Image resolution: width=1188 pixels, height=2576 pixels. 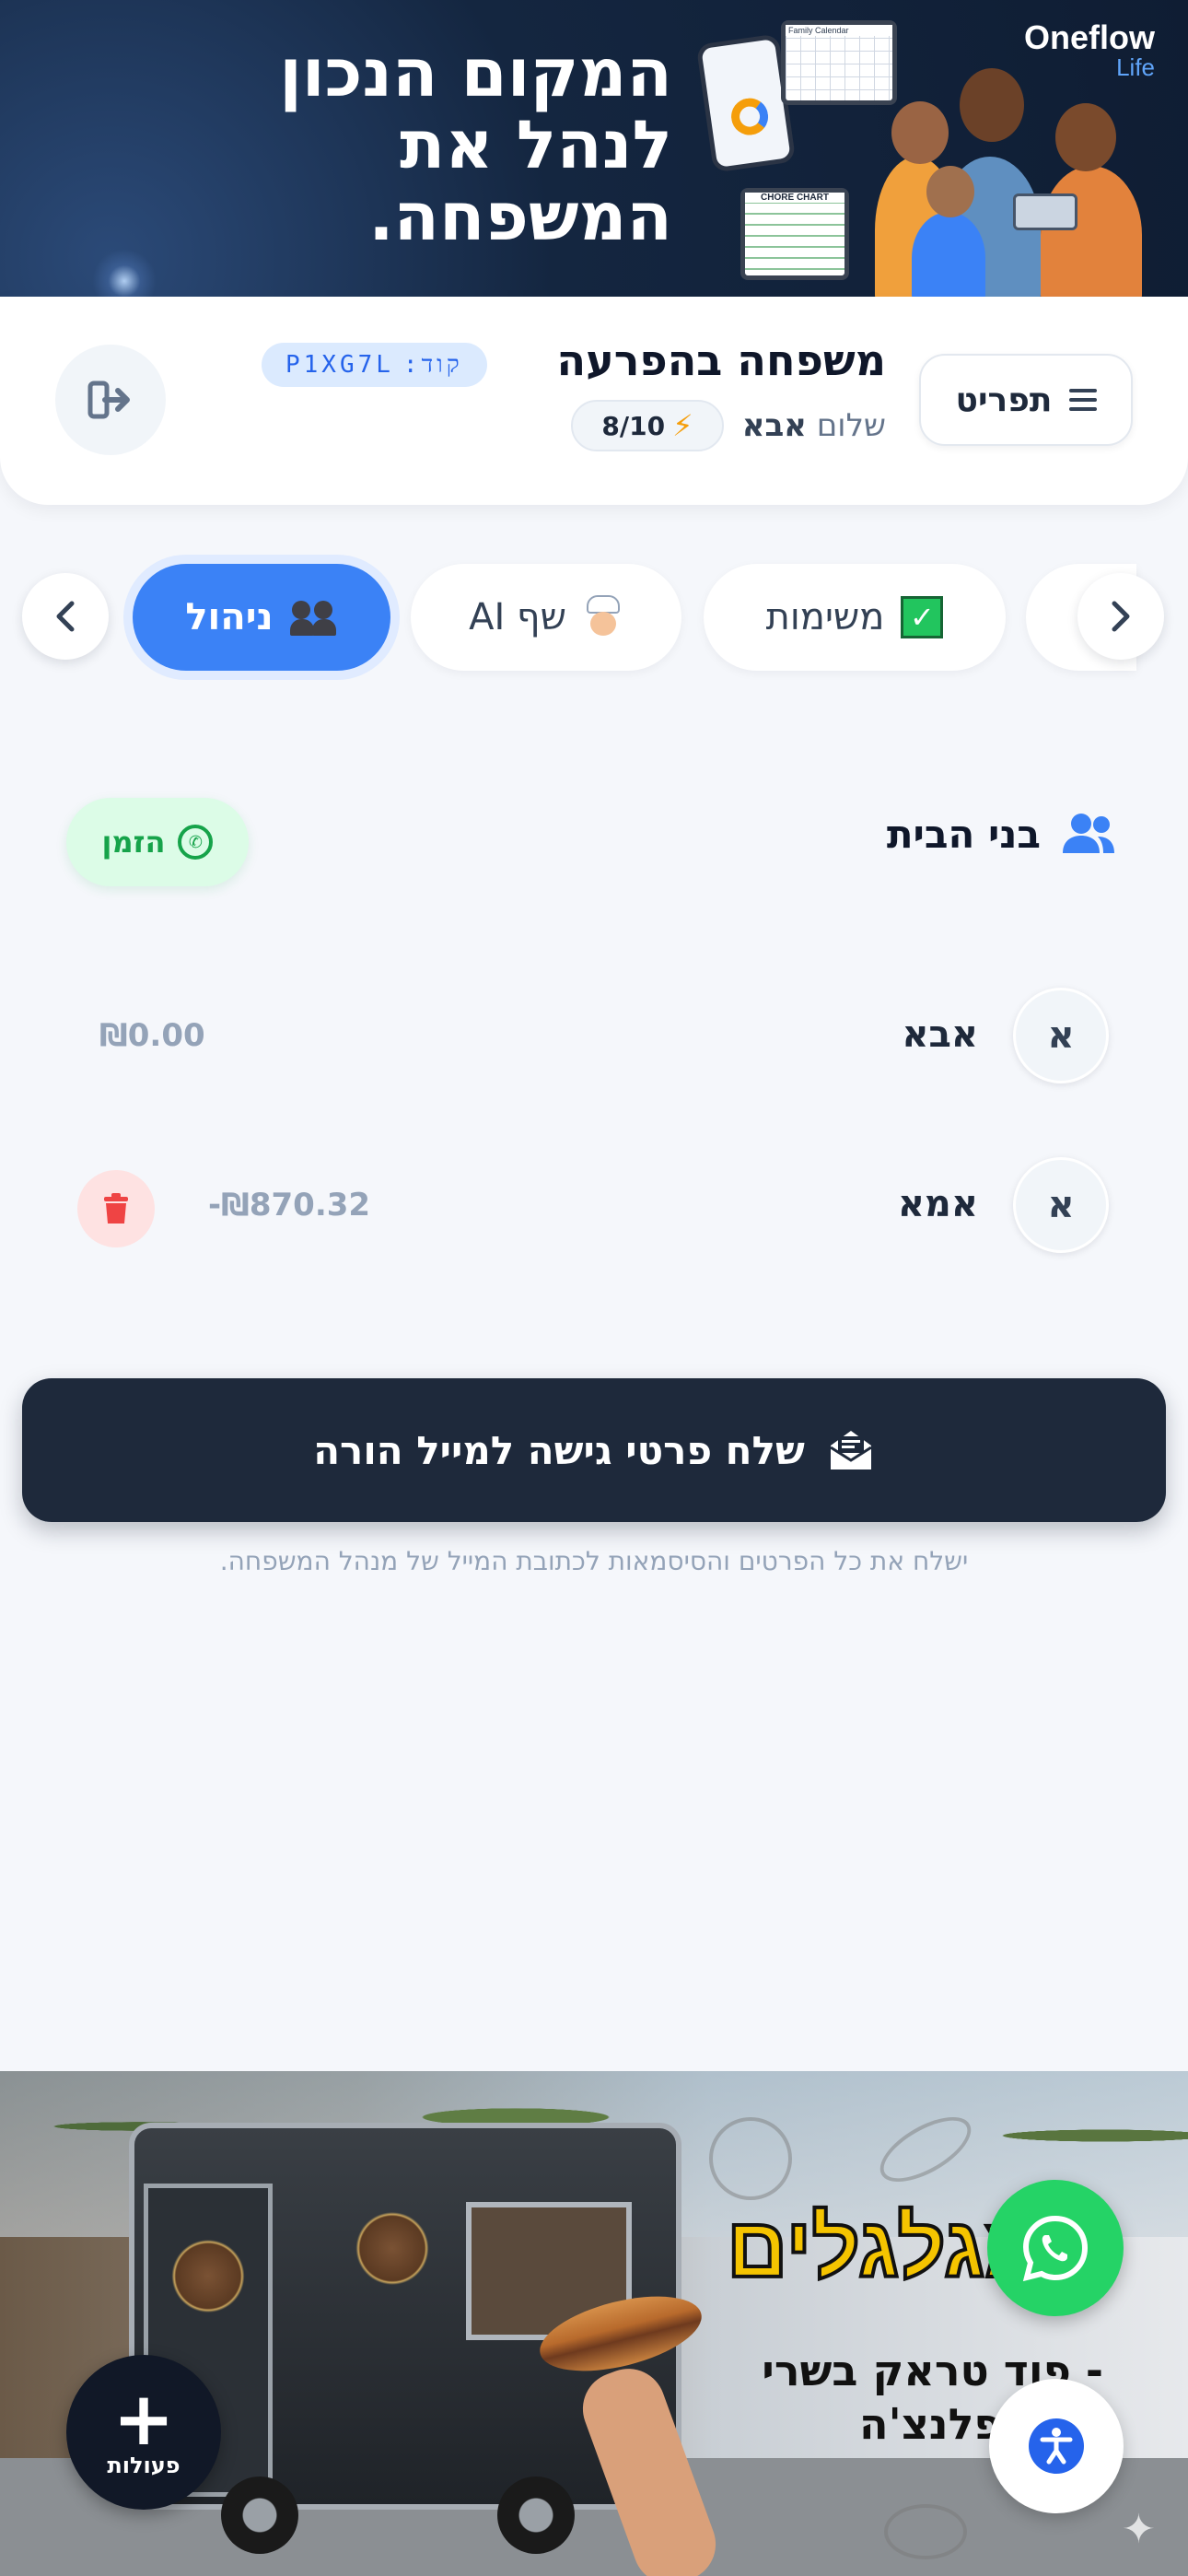 I want to click on household-title-label: בני הבית, so click(x=964, y=834).